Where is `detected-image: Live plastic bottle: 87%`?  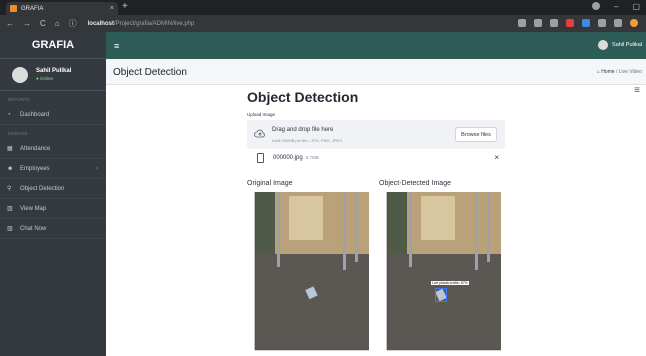 detected-image: Live plastic bottle: 87% is located at coordinates (441, 274).